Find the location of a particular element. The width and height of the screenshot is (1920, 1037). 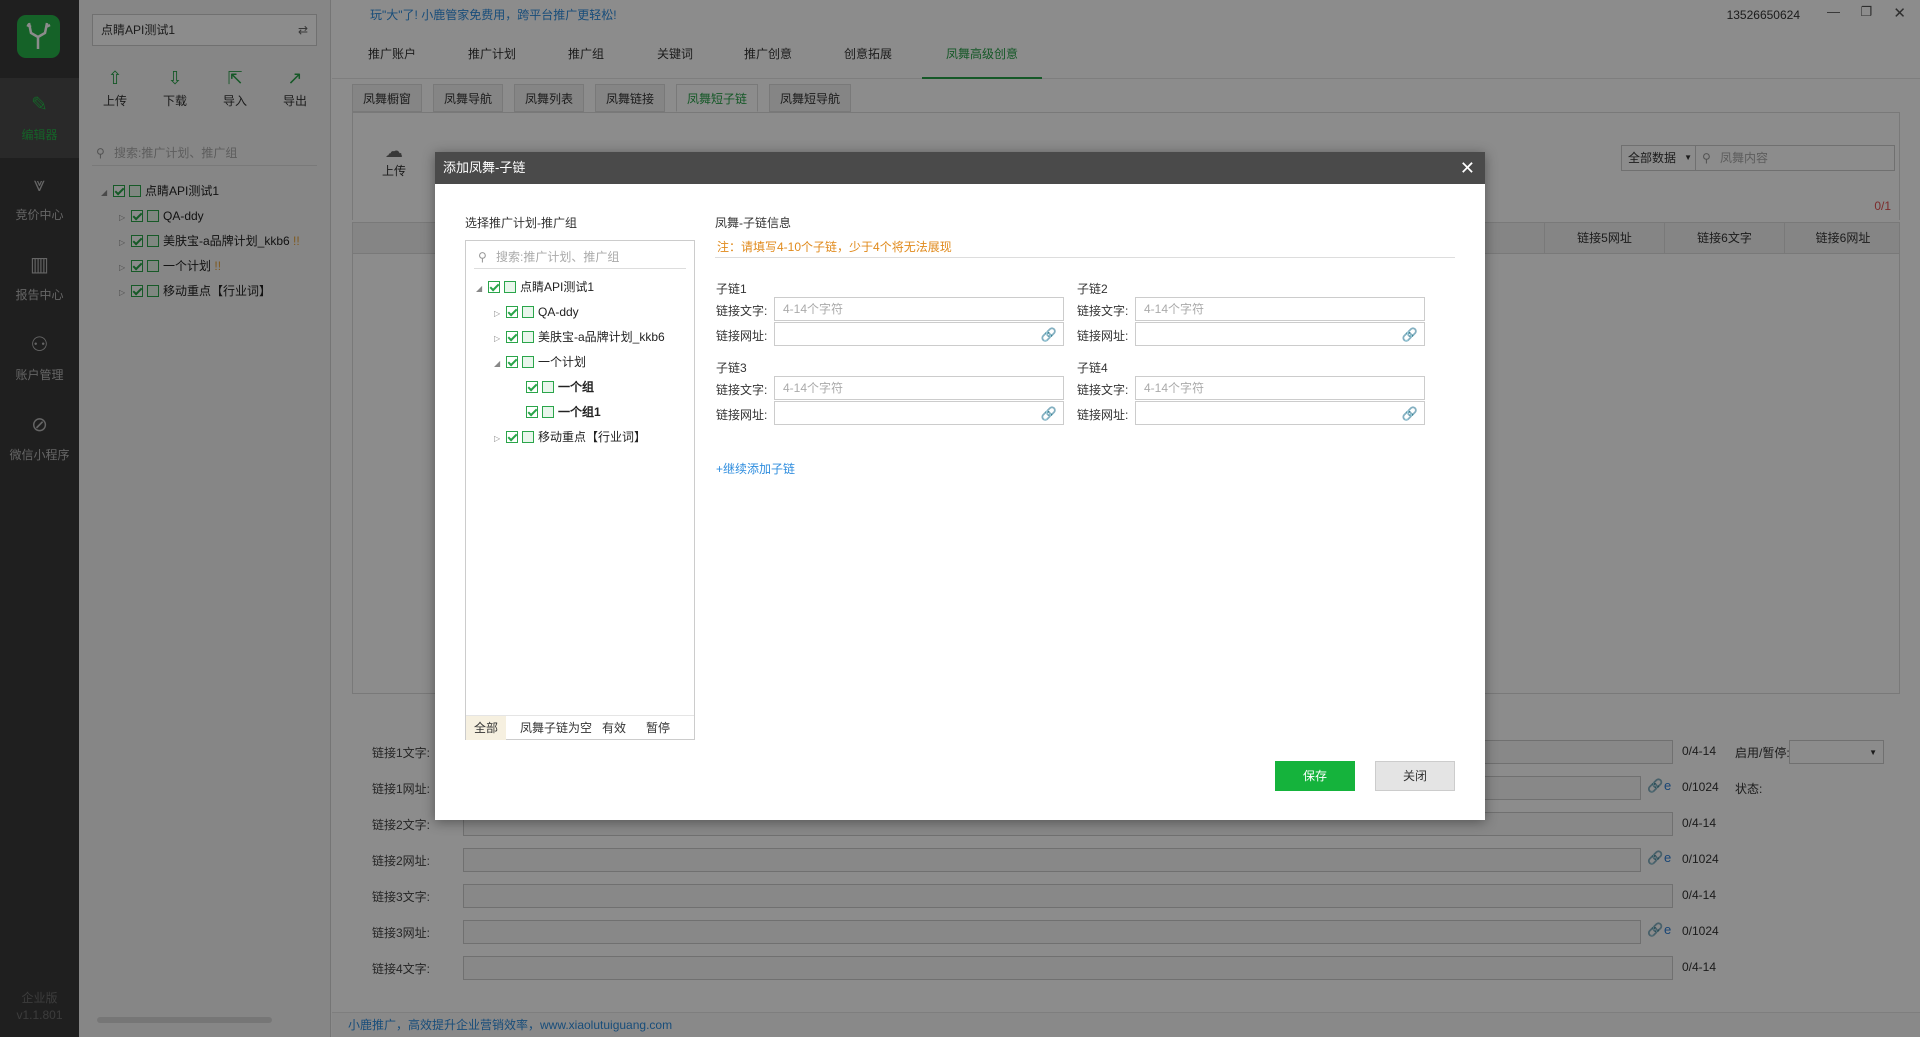

tree-label: 移动重点【行业词】 is located at coordinates (592, 437).